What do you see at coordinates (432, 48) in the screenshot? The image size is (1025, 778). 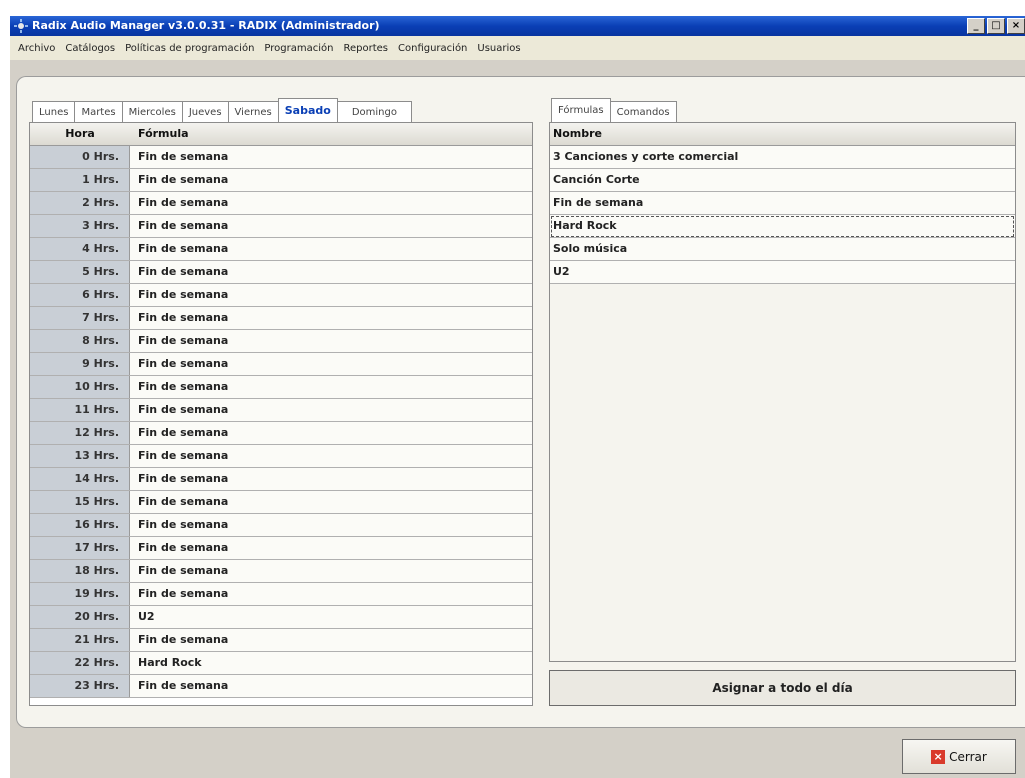 I see `menu-configuracion: Configuración` at bounding box center [432, 48].